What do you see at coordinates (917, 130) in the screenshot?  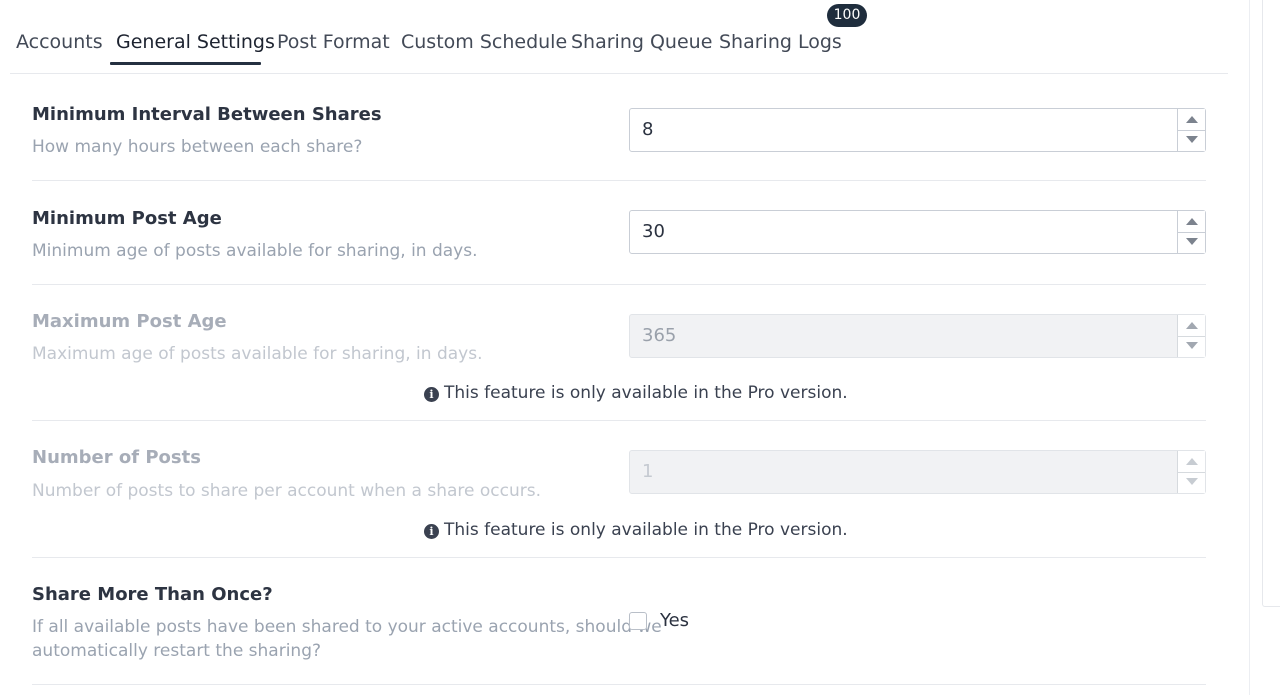 I see `min-interval-input: 8` at bounding box center [917, 130].